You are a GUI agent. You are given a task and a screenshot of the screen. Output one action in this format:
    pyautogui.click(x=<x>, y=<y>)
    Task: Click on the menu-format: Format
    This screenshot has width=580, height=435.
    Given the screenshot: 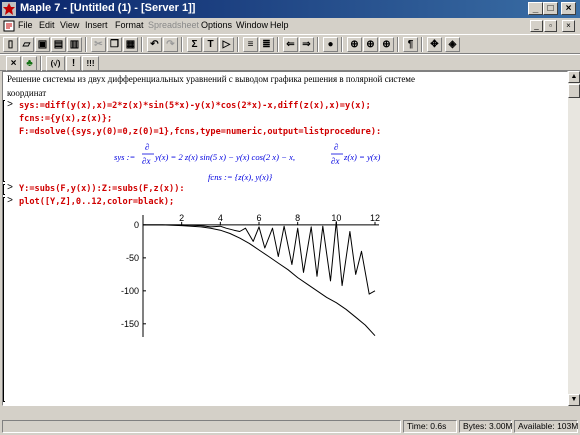 What is the action you would take?
    pyautogui.click(x=129, y=25)
    